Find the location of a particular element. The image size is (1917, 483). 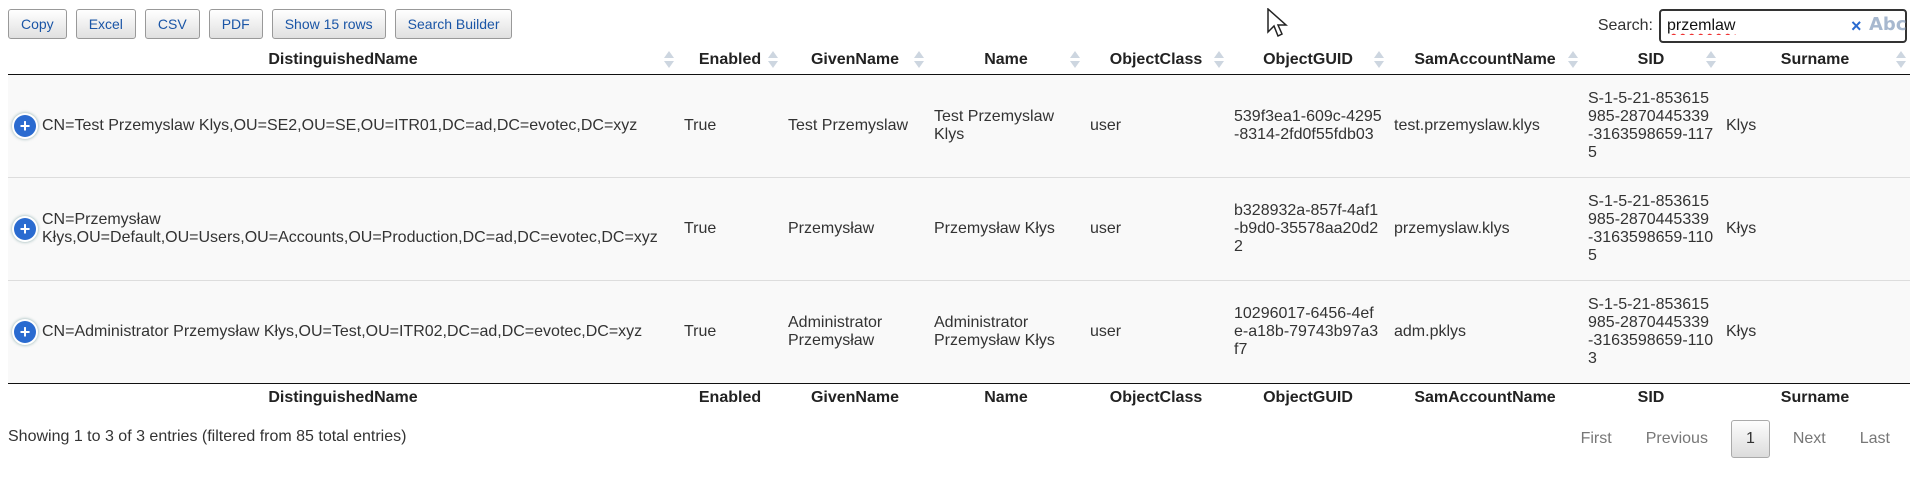

pdf-button: PDF is located at coordinates (235, 24).